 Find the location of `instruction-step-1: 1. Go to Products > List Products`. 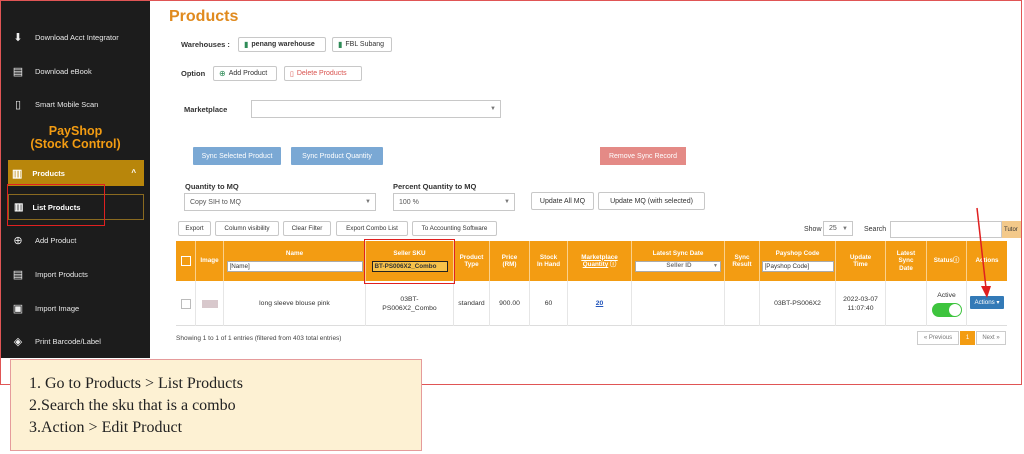

instruction-step-1: 1. Go to Products > List Products is located at coordinates (136, 383).